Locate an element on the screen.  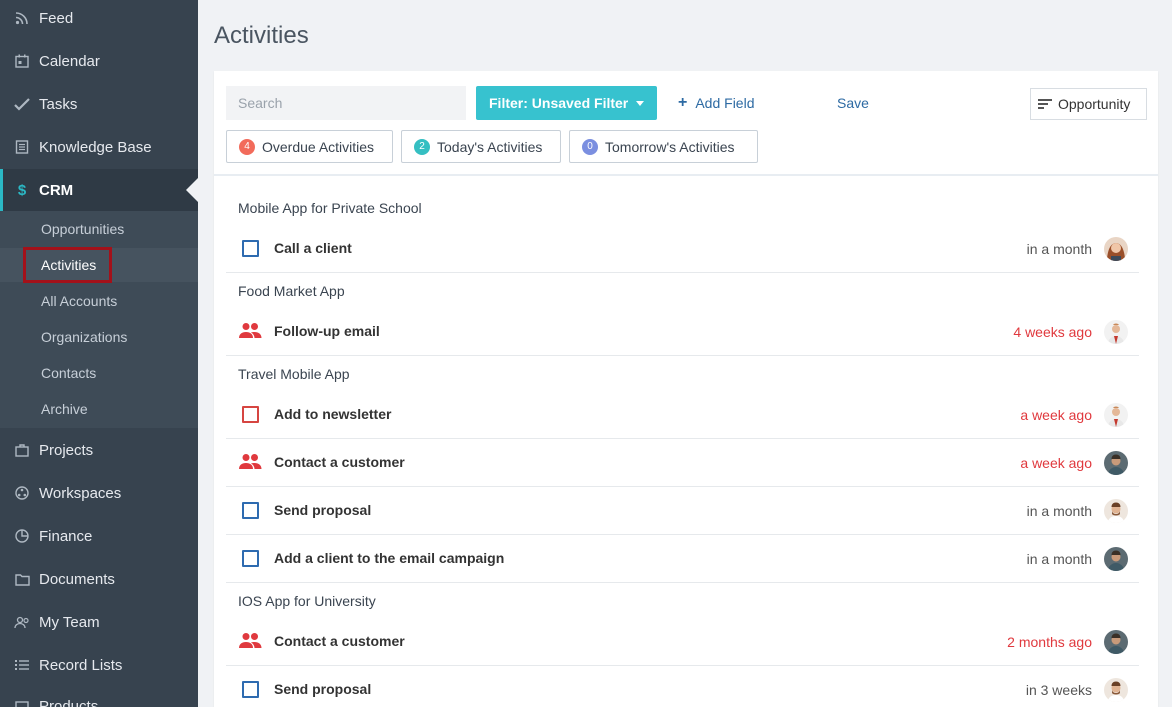
filter-dropdown-button: Filter: Unsaved Filter is located at coordinates (566, 103).